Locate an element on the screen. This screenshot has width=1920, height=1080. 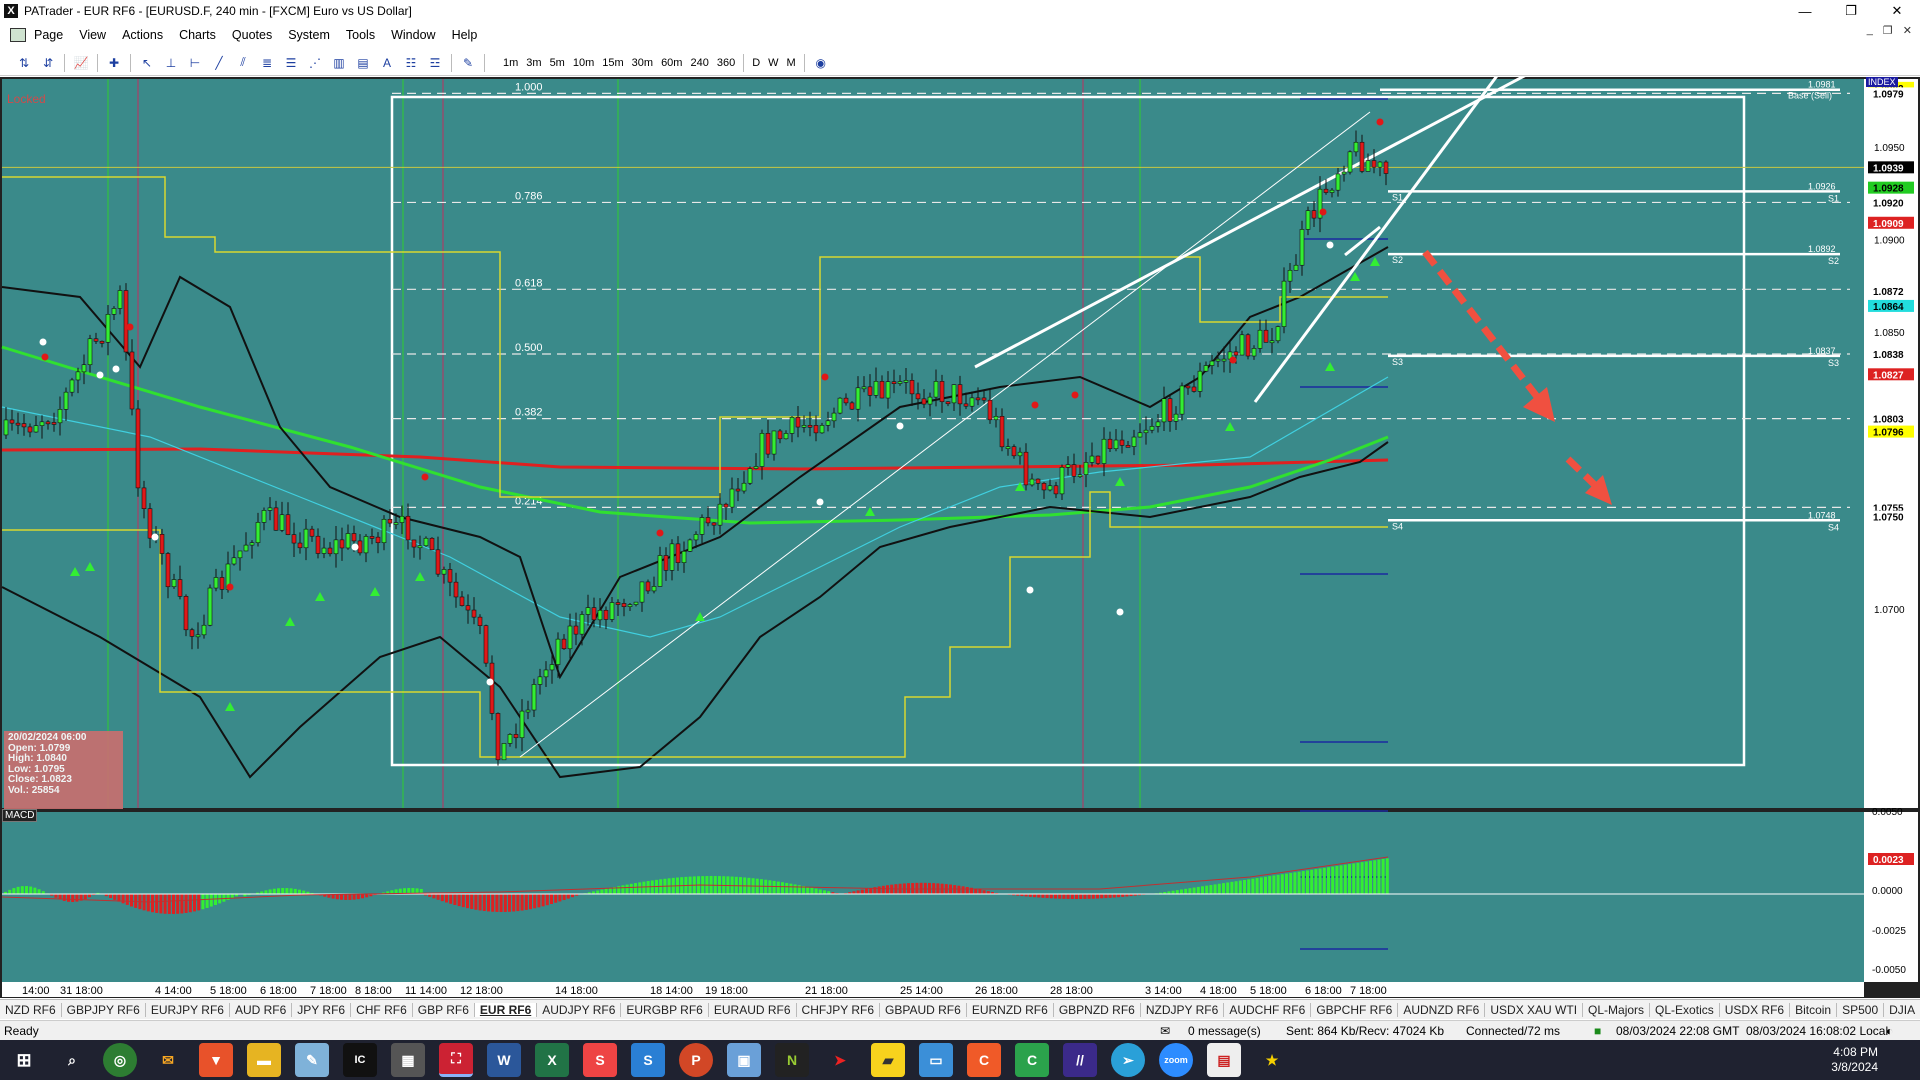
red-app-icon: ➤ is located at coordinates (840, 1060).